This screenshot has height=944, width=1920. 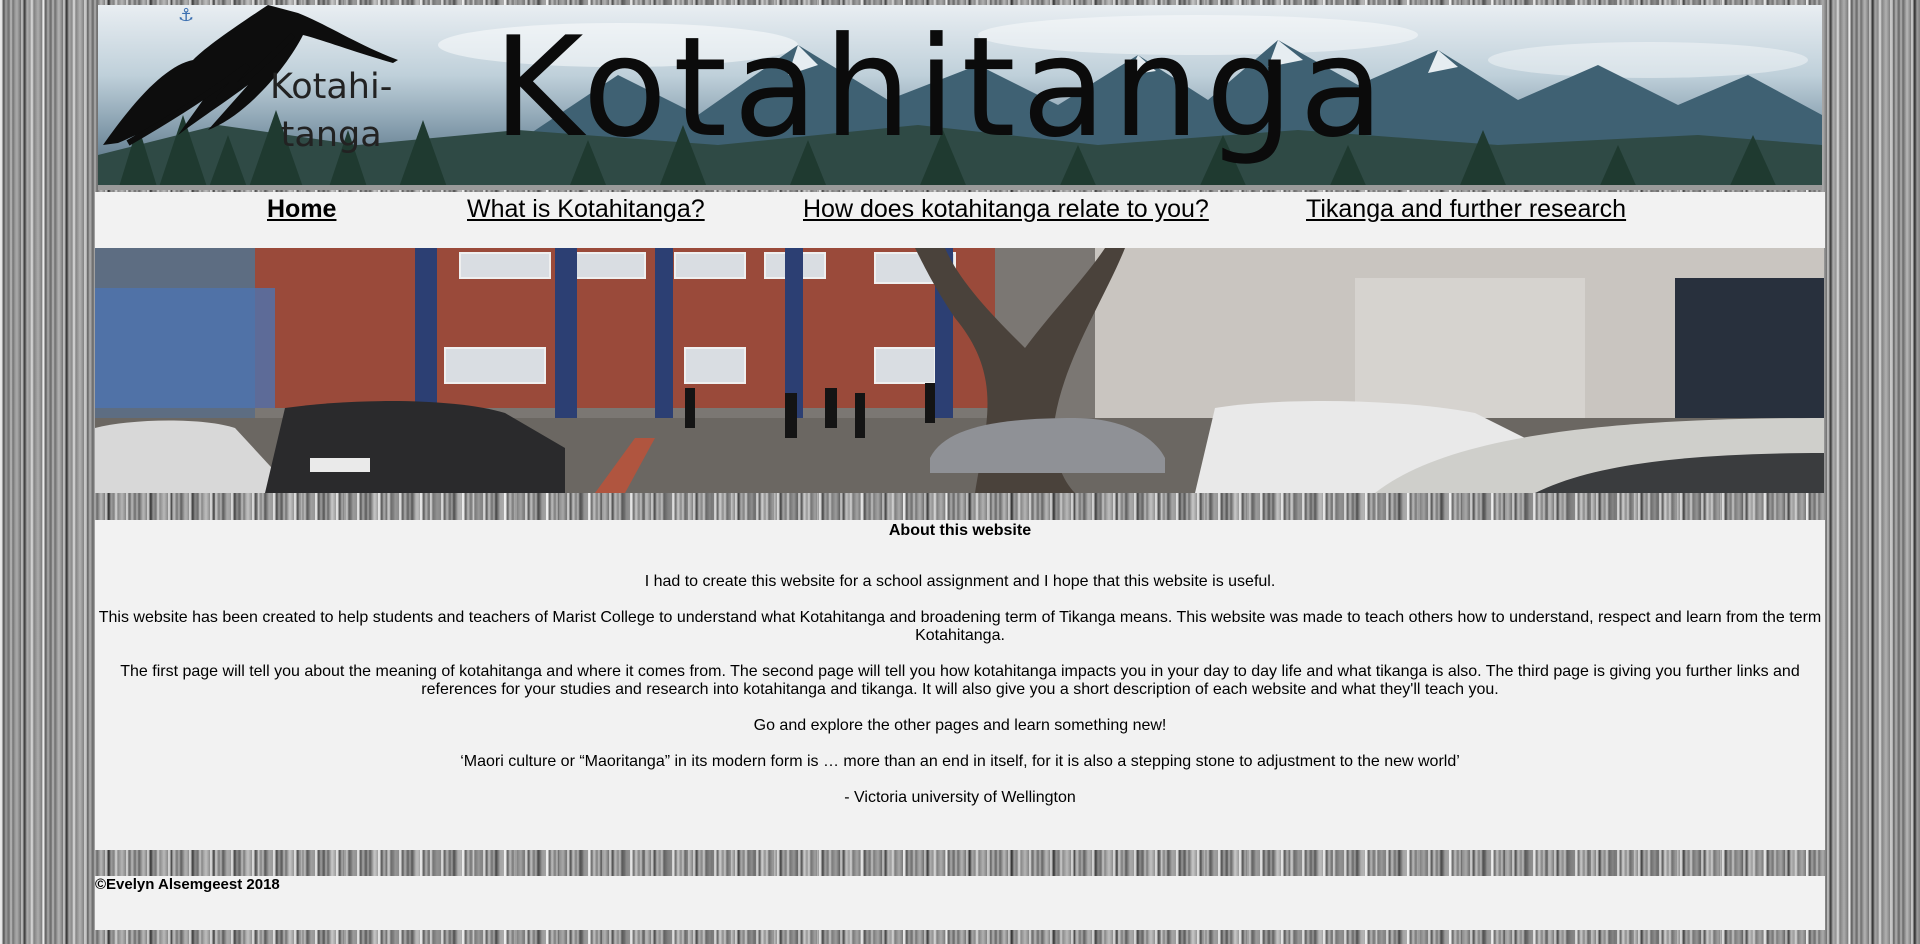 What do you see at coordinates (960, 797) in the screenshot?
I see `about-quote-attribution: - Victoria university of Wellington` at bounding box center [960, 797].